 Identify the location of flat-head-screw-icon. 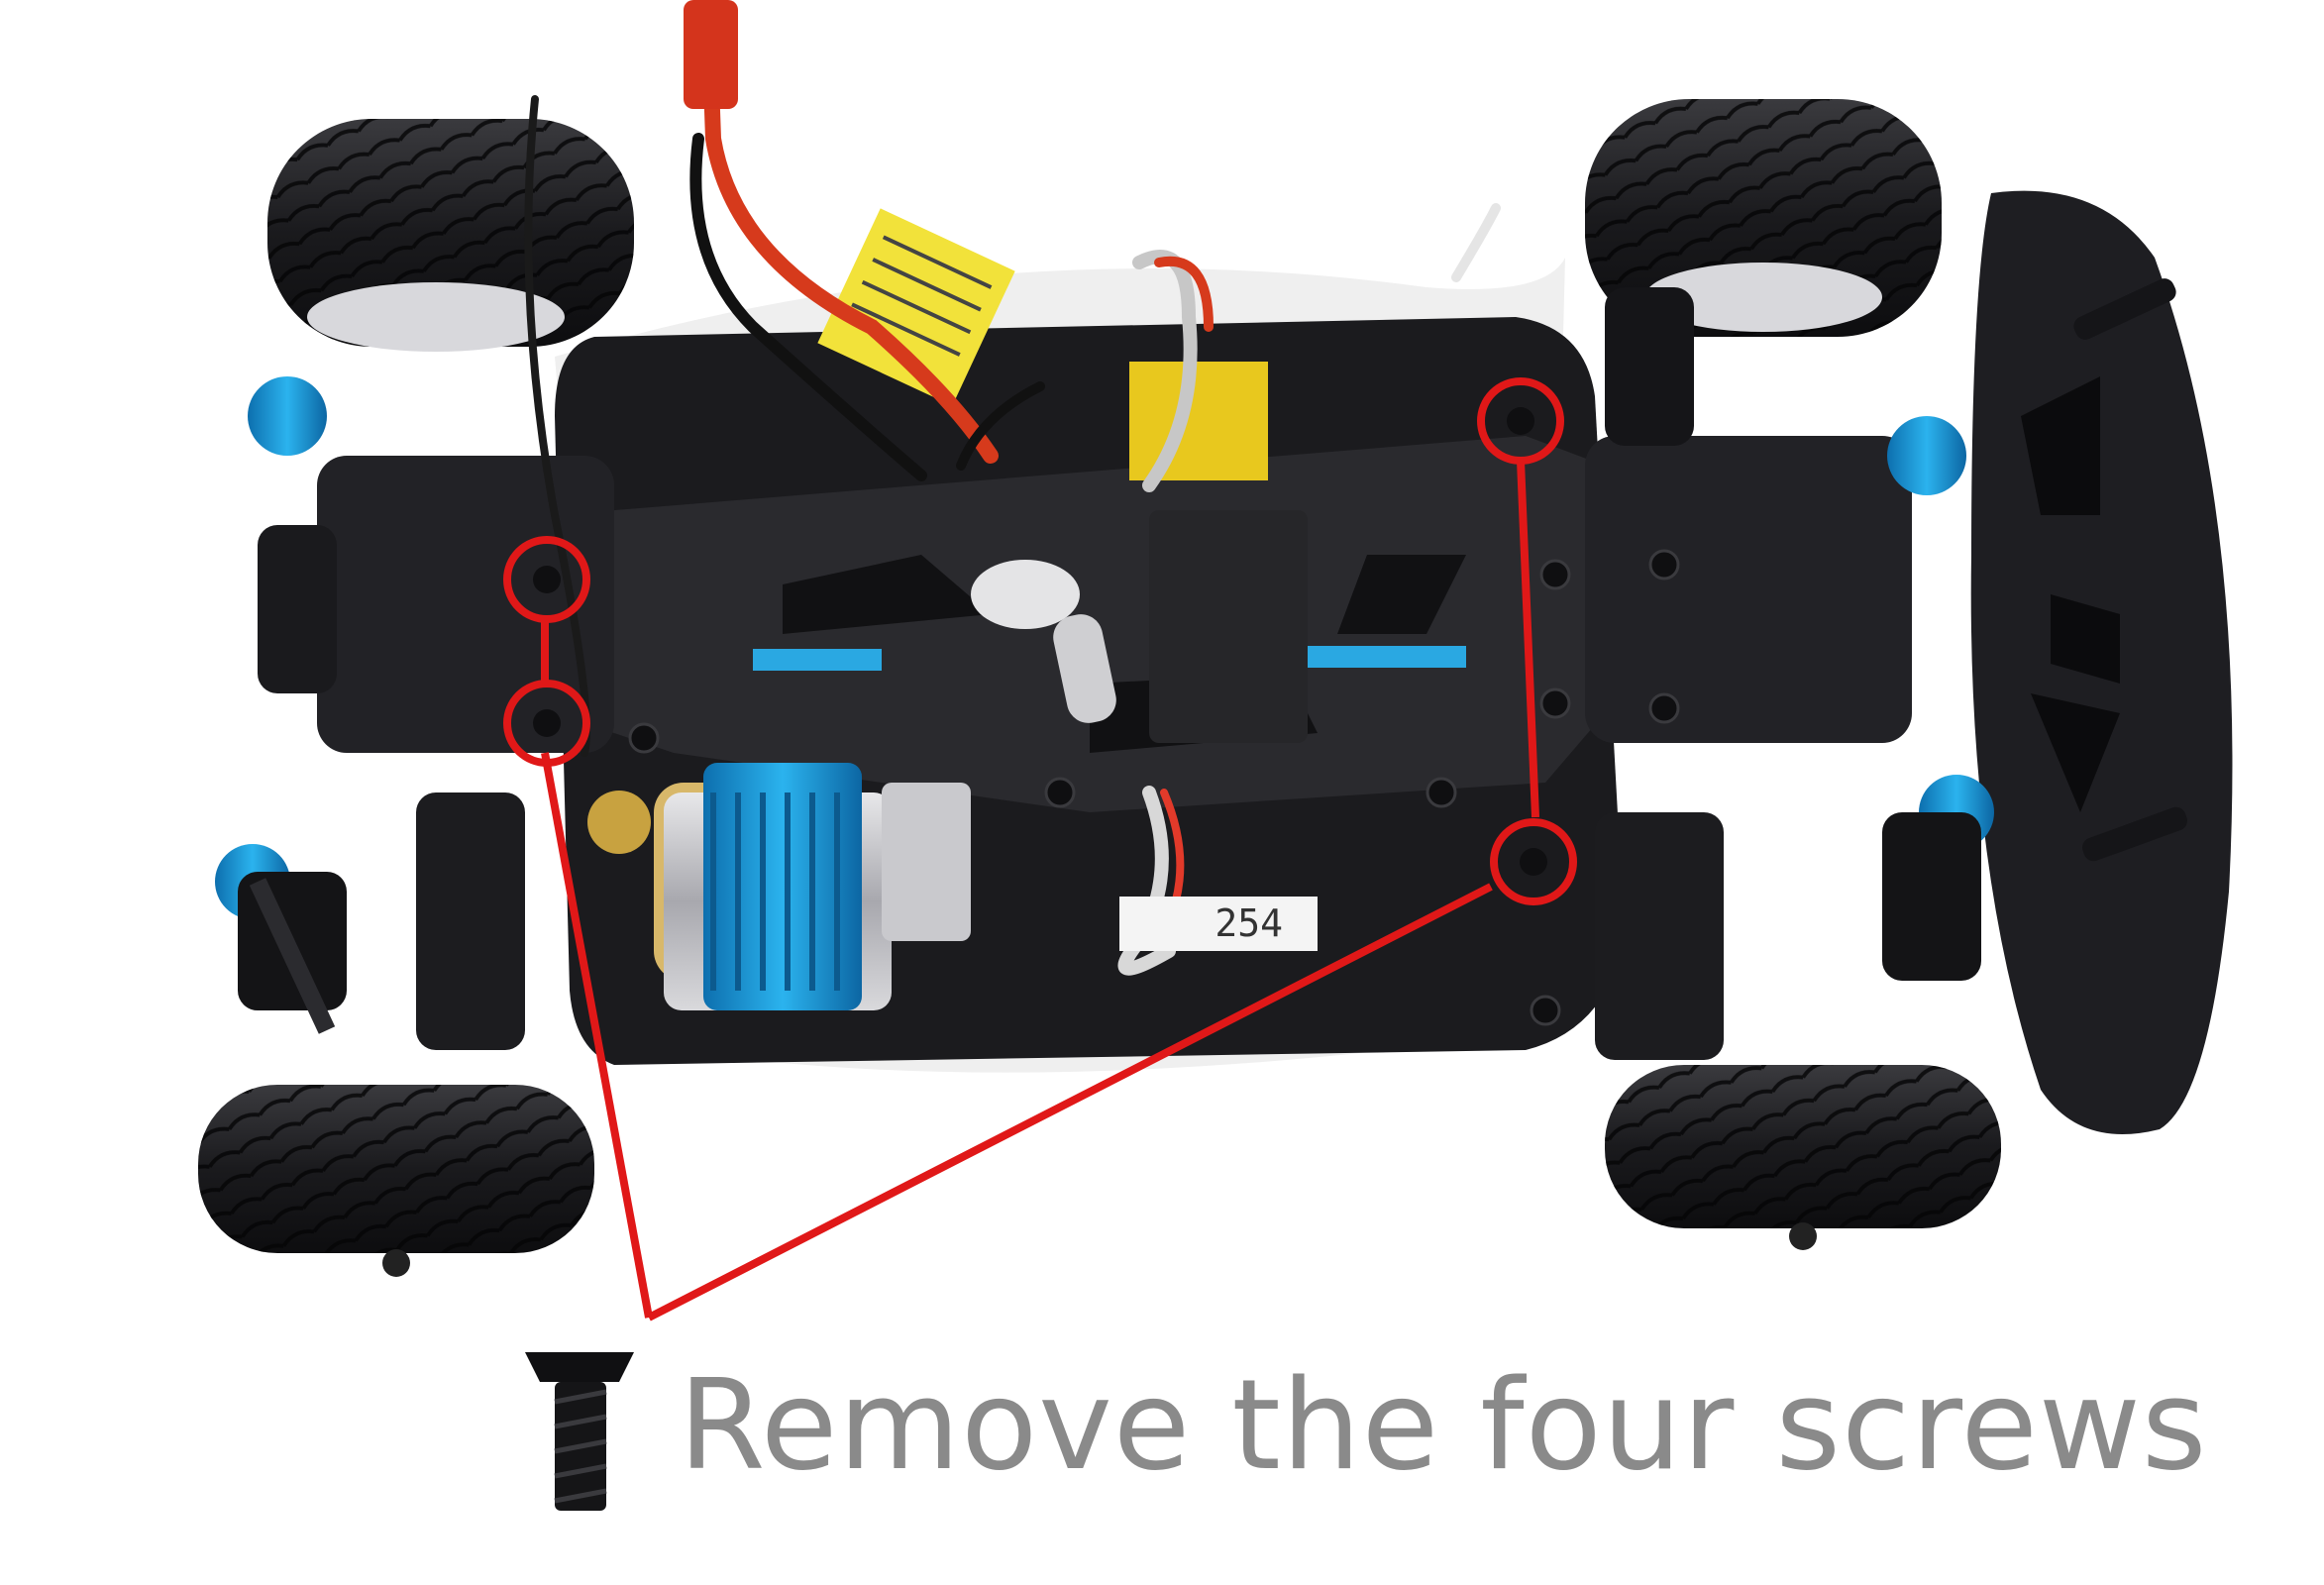
(579, 1431).